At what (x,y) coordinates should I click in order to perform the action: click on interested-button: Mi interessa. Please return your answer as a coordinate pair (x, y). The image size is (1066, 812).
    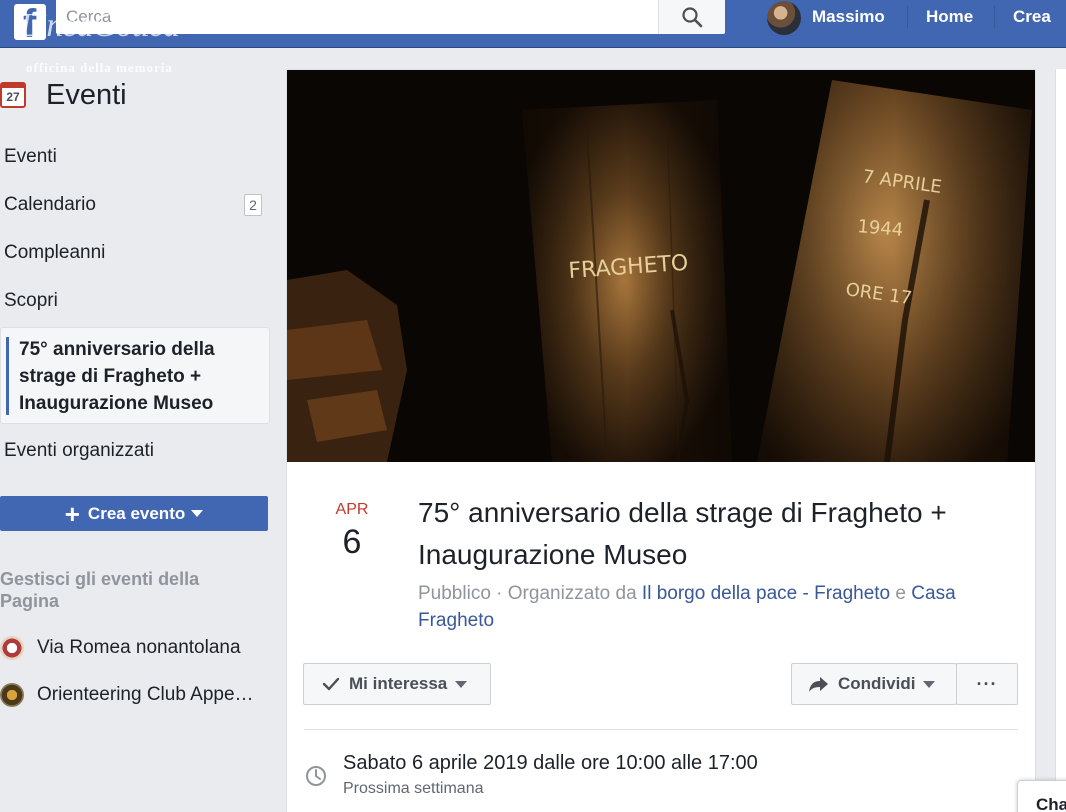
    Looking at the image, I should click on (397, 684).